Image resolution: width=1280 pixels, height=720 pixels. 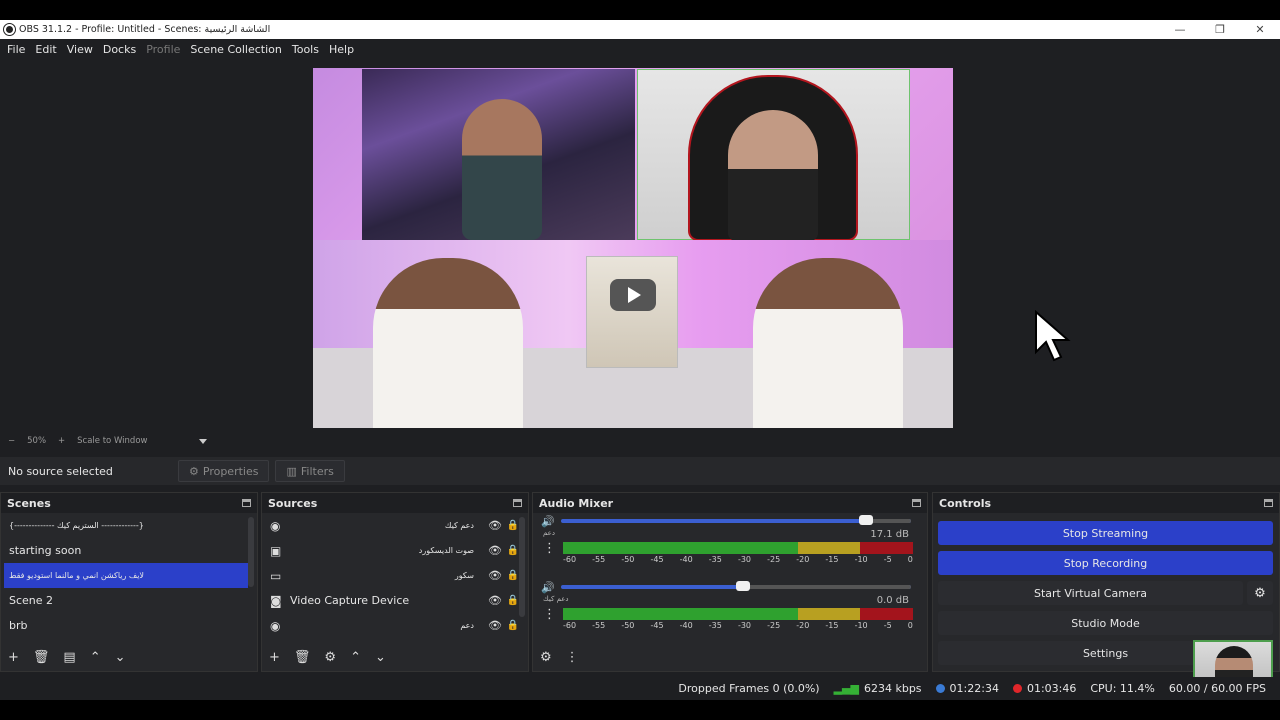 What do you see at coordinates (235, 49) in the screenshot?
I see `menu-scene-collection: Scene Collection` at bounding box center [235, 49].